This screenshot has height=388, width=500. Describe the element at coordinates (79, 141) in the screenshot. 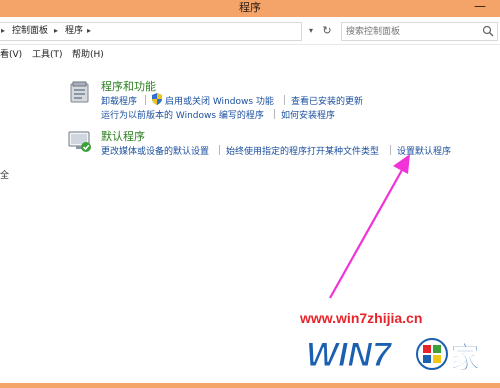

I see `default-programs-icon` at that location.